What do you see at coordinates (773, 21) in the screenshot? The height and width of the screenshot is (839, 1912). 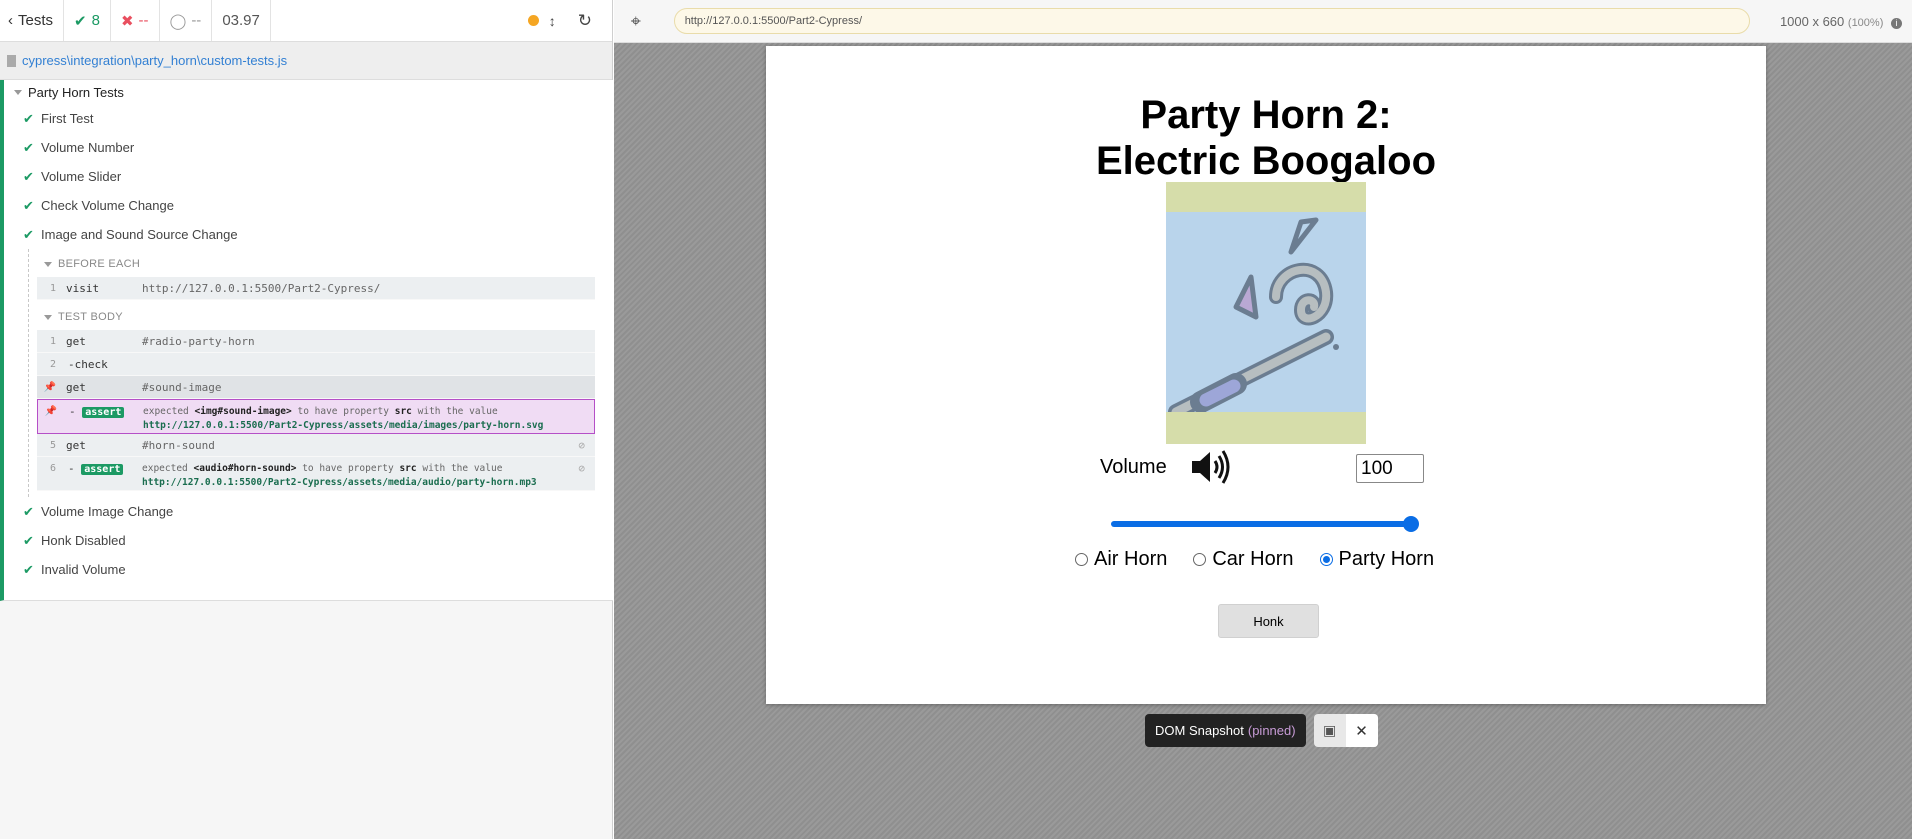 I see `url-text: http://127.0.0.1:5500/Part2-Cypress/` at bounding box center [773, 21].